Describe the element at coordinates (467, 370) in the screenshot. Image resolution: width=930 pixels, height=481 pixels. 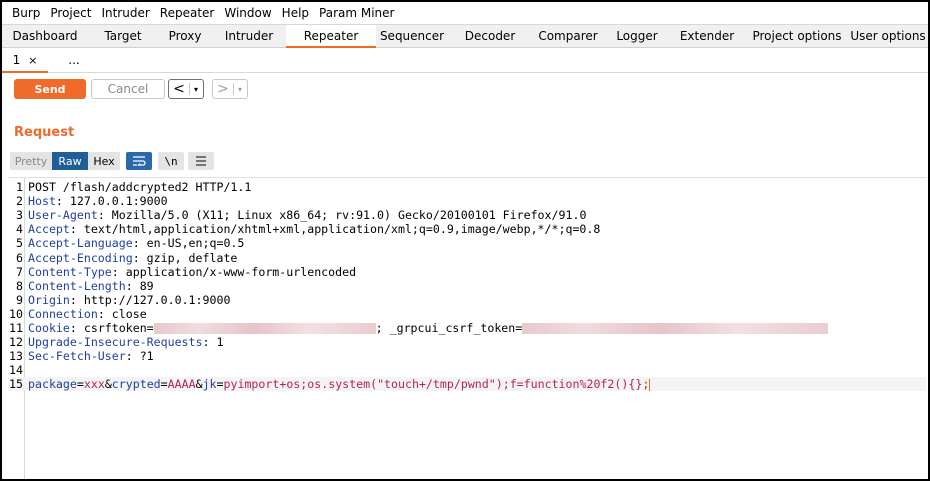
I see `request-line: 14` at that location.